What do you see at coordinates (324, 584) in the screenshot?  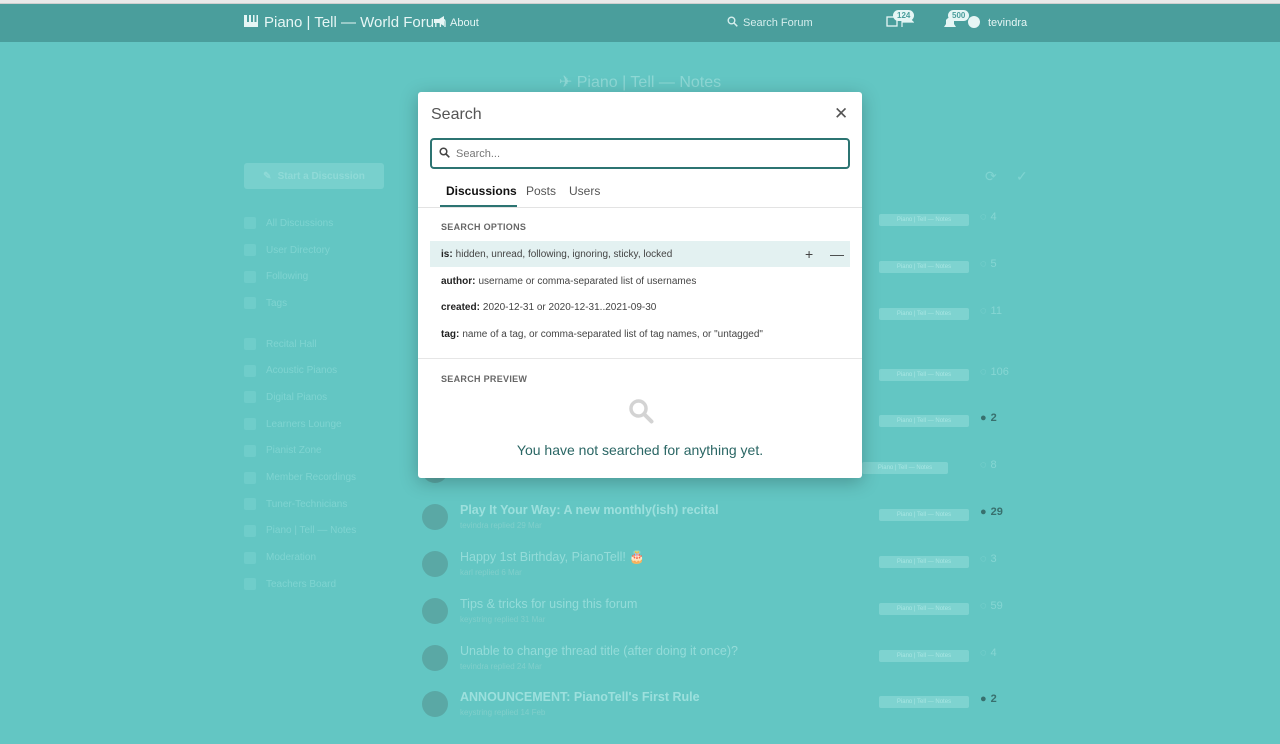 I see `sidebar-item-teachers-board: Teachers Board` at bounding box center [324, 584].